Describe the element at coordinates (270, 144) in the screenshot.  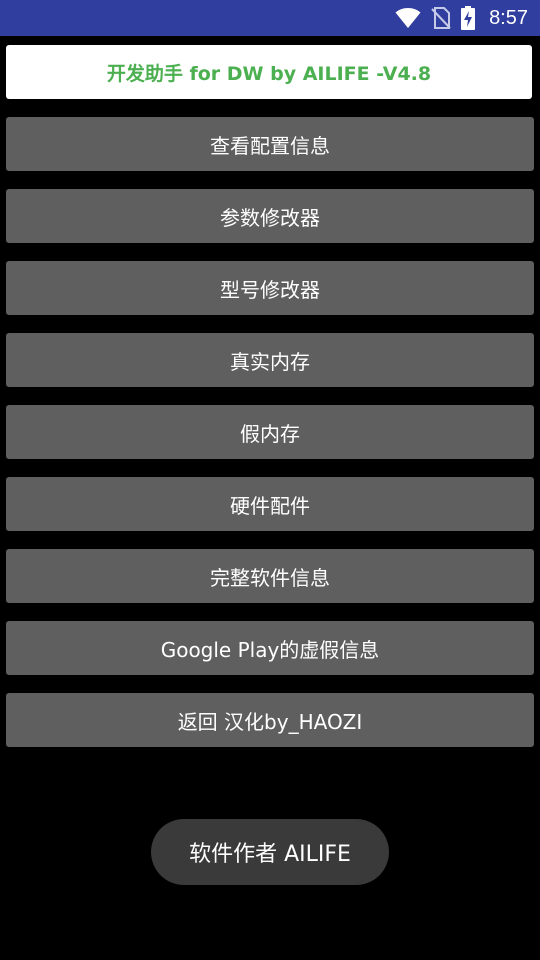
I see `view-config-info-button: 查看配置信息` at that location.